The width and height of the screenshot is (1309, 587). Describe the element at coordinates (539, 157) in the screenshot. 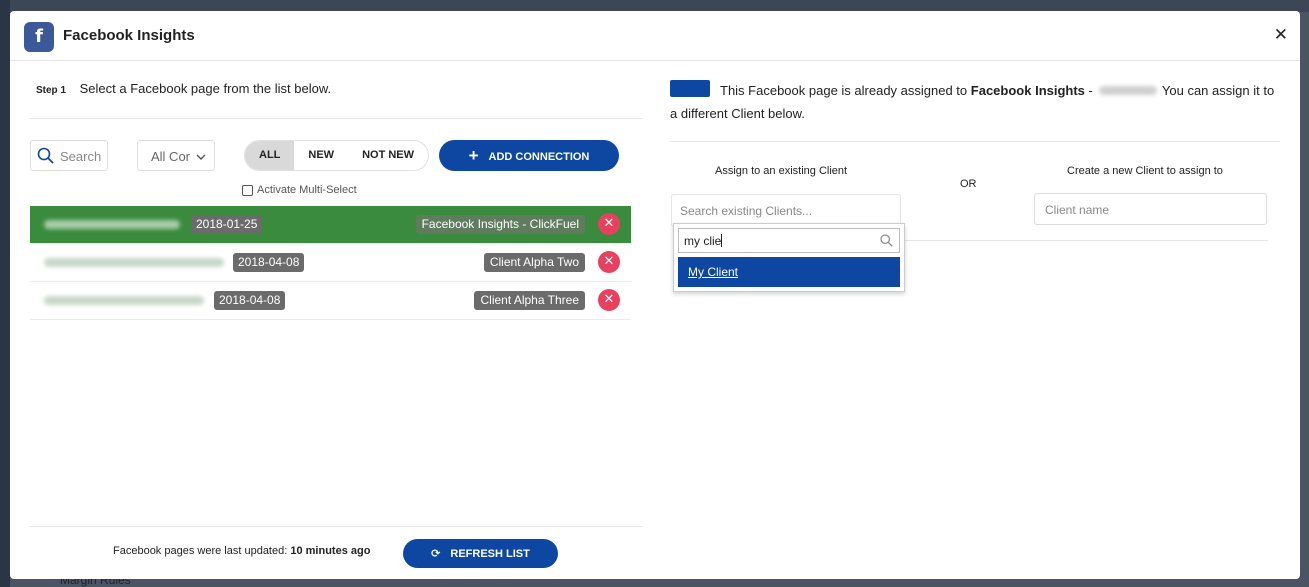

I see `add-connection-label: ADD CONNECTION` at that location.